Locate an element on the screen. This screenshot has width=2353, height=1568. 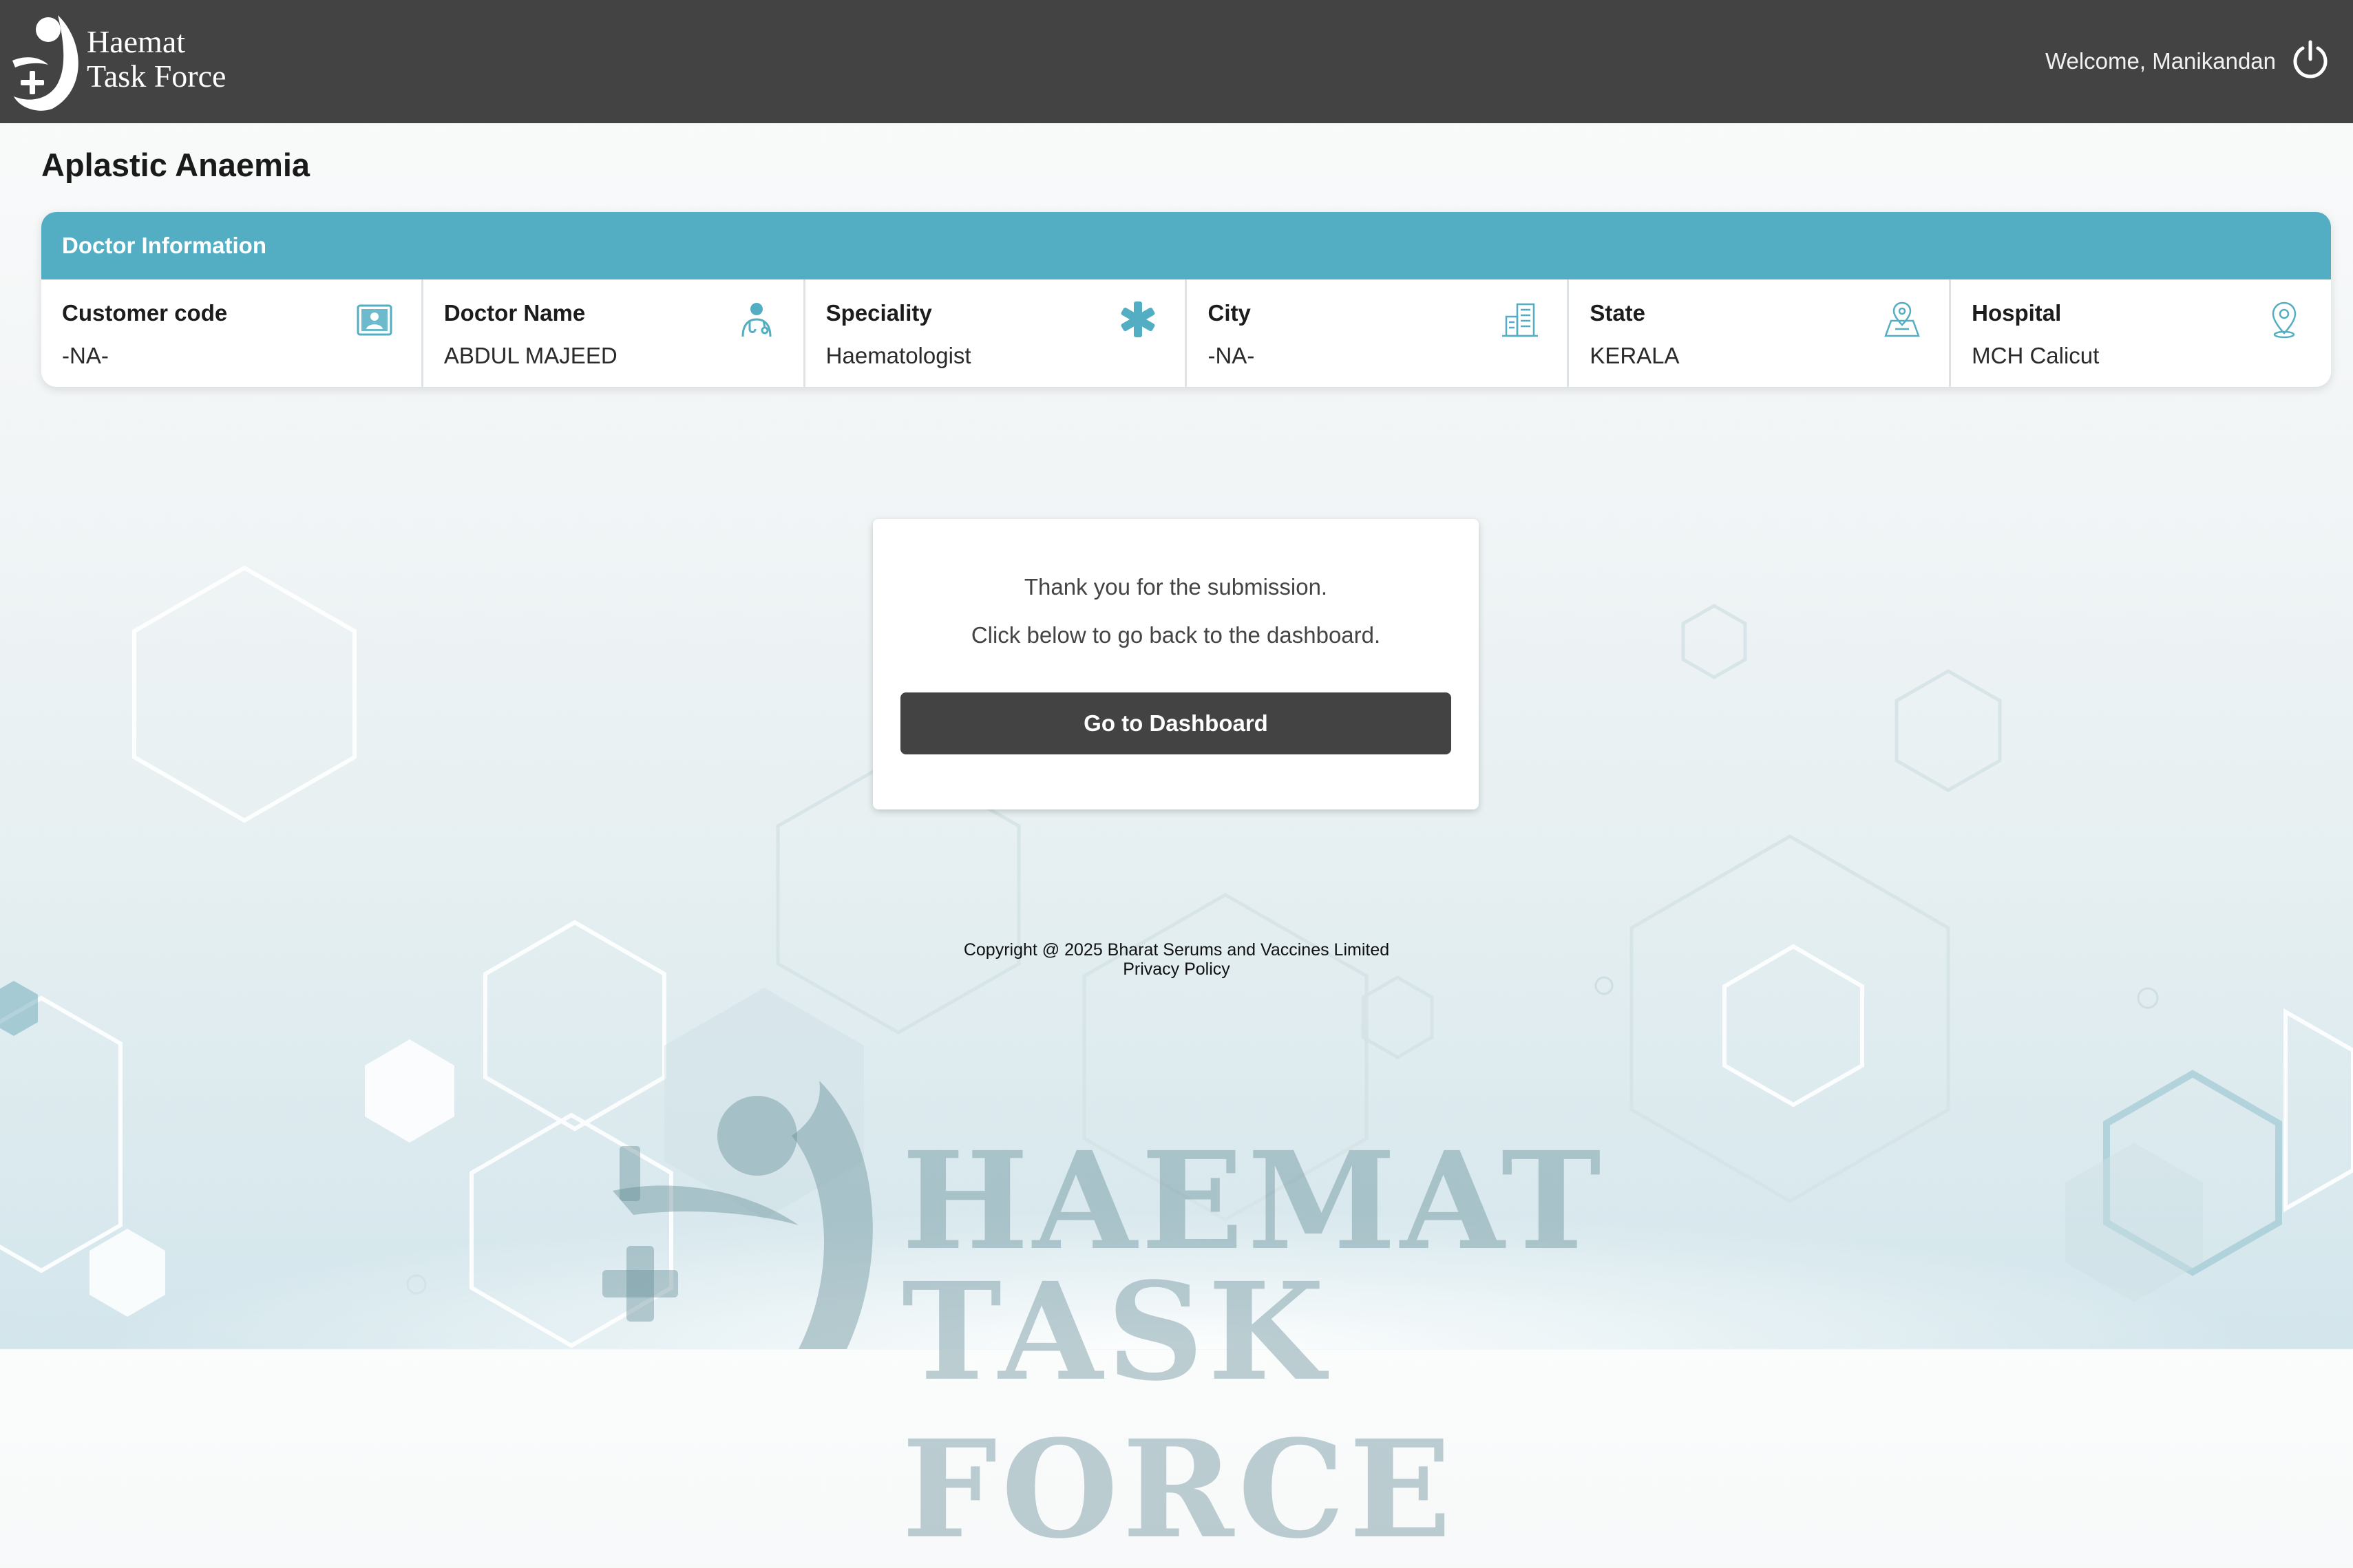
page-title: Aplastic Anaemia is located at coordinates (175, 165).